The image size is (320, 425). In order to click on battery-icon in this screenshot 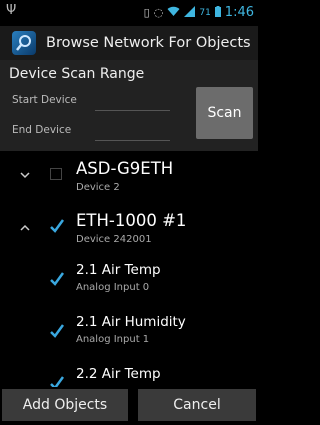, I will do `click(217, 12)`.